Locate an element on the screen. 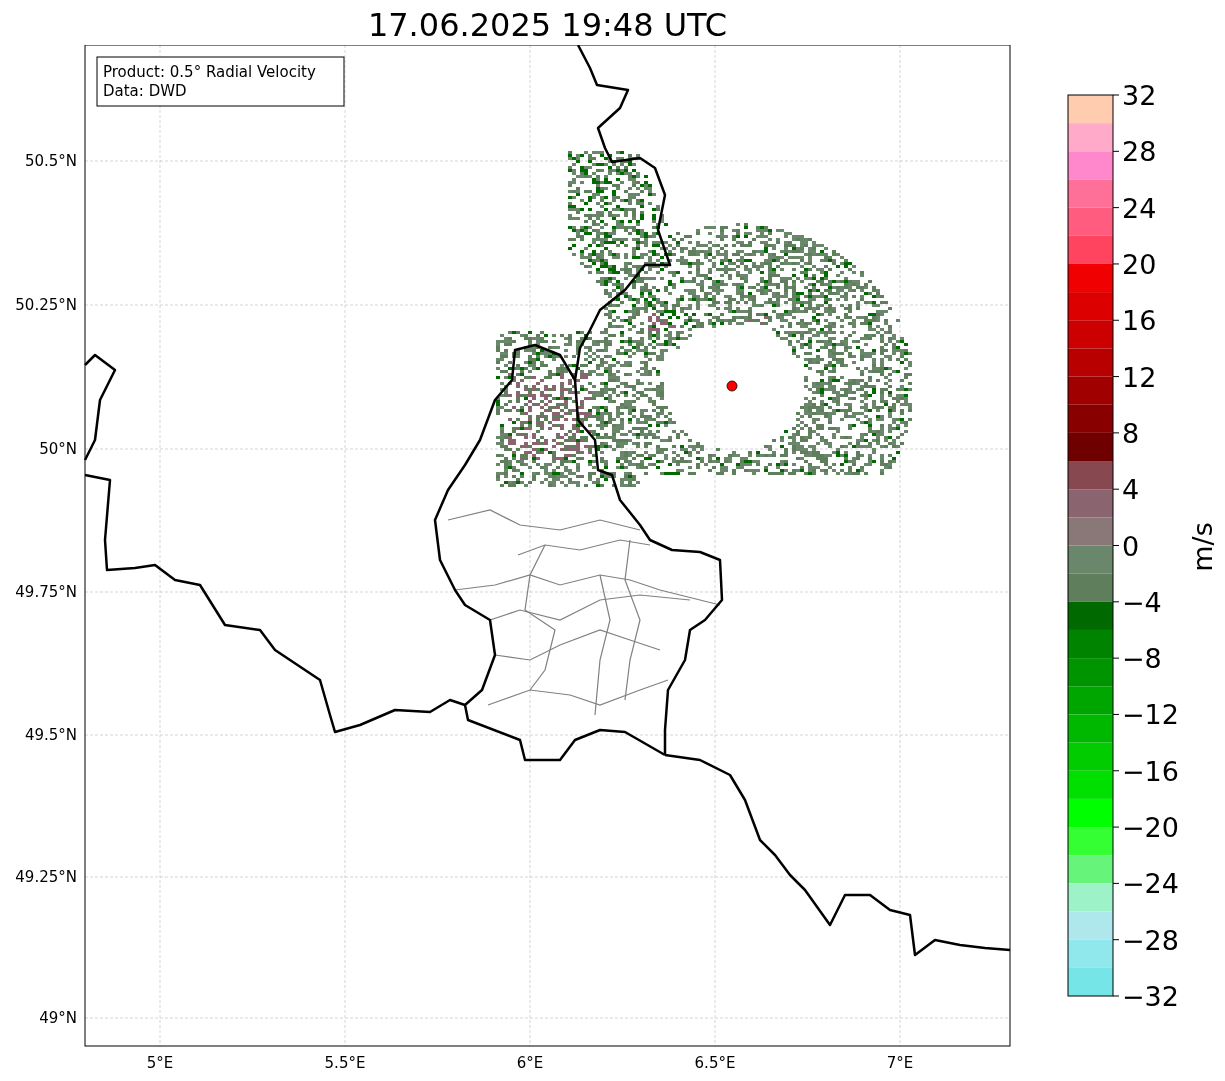 This screenshot has height=1081, width=1225. latitude-label: 50.25°N is located at coordinates (46, 305).